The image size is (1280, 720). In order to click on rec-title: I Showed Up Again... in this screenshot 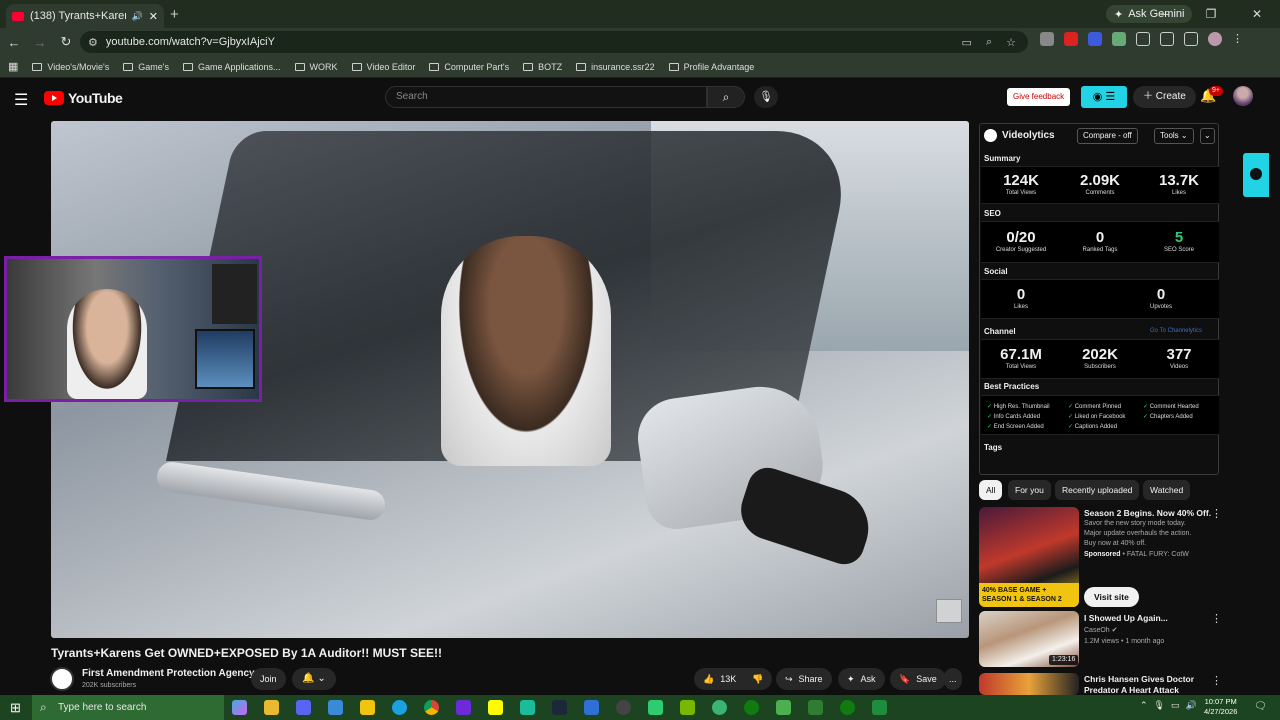, I will do `click(1126, 618)`.